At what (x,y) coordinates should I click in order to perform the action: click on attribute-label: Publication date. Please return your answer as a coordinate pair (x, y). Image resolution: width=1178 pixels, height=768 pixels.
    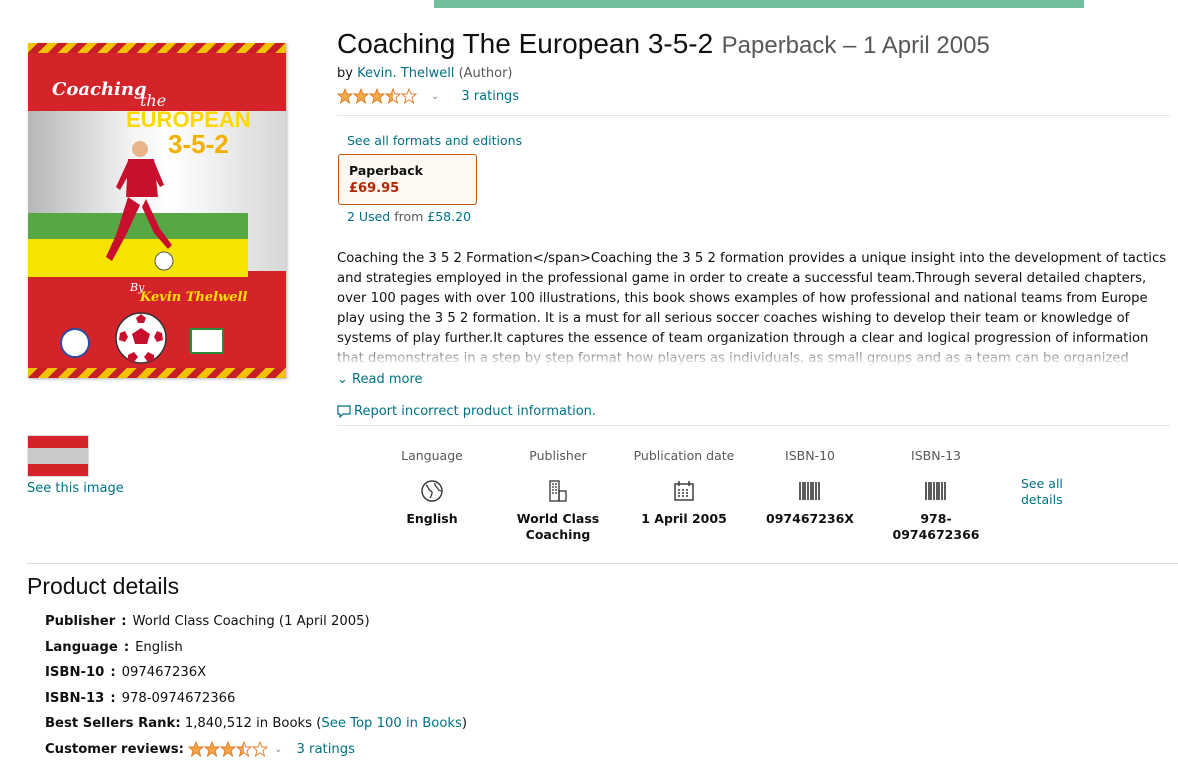
    Looking at the image, I should click on (684, 455).